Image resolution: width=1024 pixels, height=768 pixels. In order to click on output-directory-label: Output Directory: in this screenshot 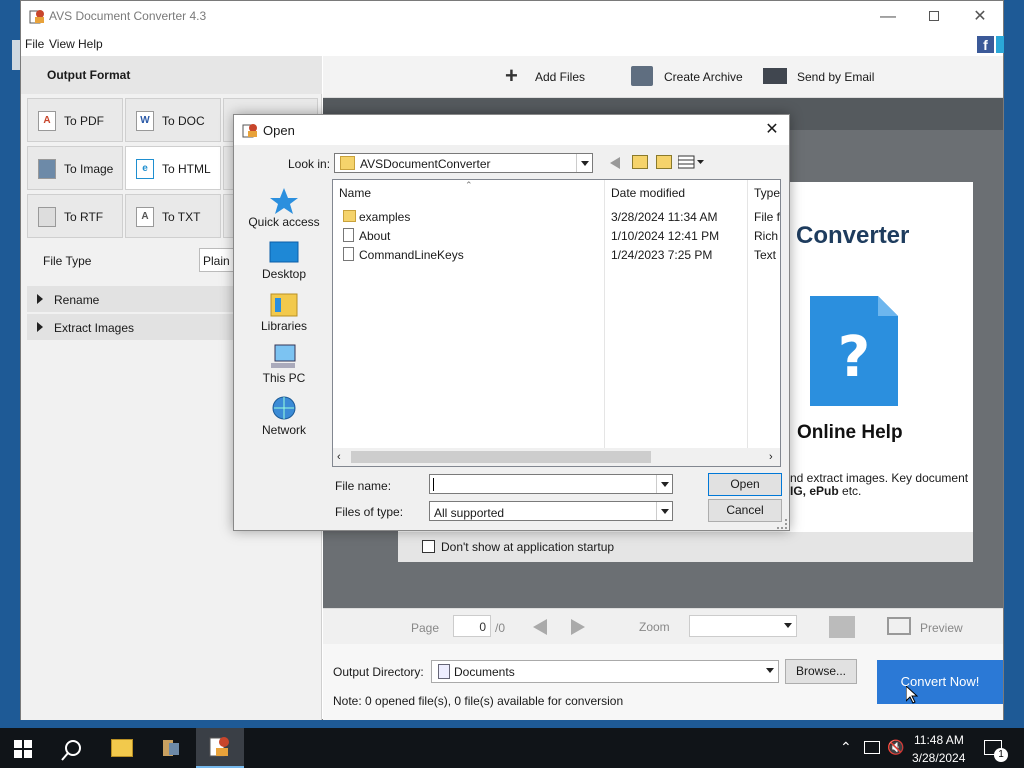, I will do `click(378, 672)`.